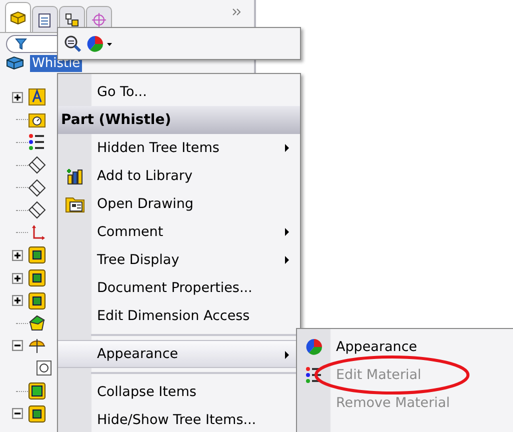 The image size is (513, 432). Describe the element at coordinates (237, 12) in the screenshot. I see `expand-chevron-icon` at that location.